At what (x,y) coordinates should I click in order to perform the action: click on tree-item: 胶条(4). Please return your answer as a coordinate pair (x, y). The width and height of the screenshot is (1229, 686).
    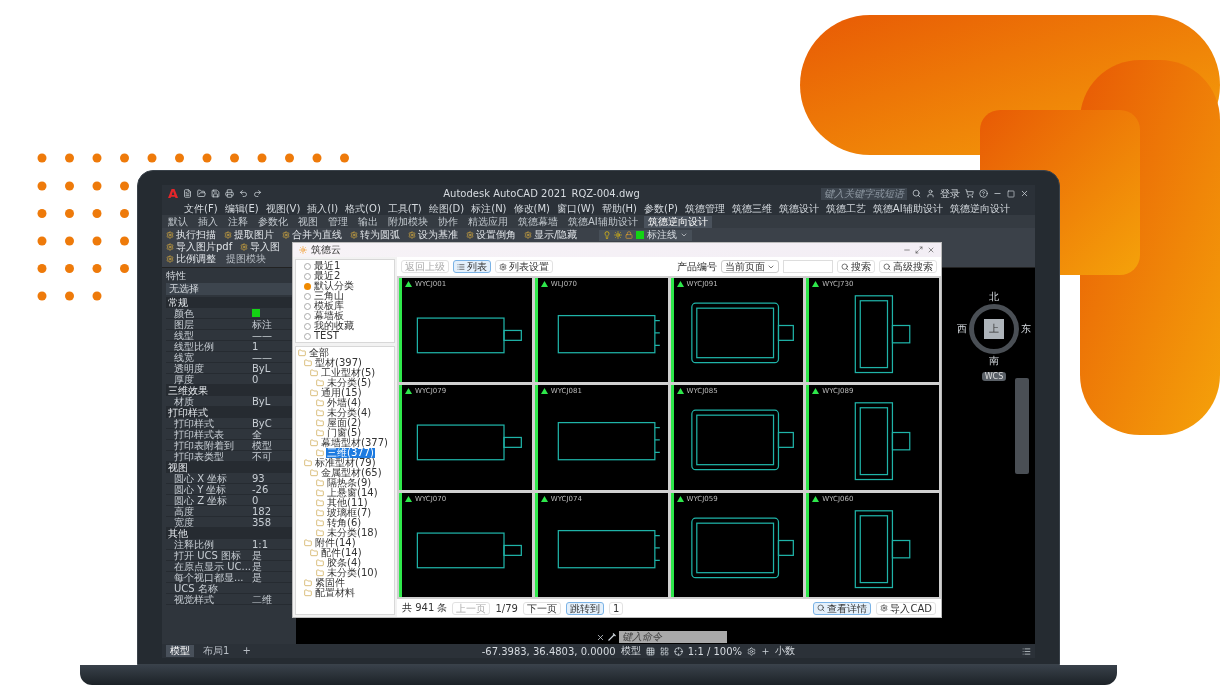
    Looking at the image, I should click on (344, 563).